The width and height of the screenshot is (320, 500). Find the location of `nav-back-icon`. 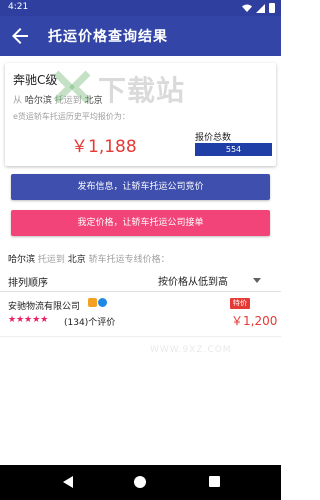

nav-back-icon is located at coordinates (68, 482).